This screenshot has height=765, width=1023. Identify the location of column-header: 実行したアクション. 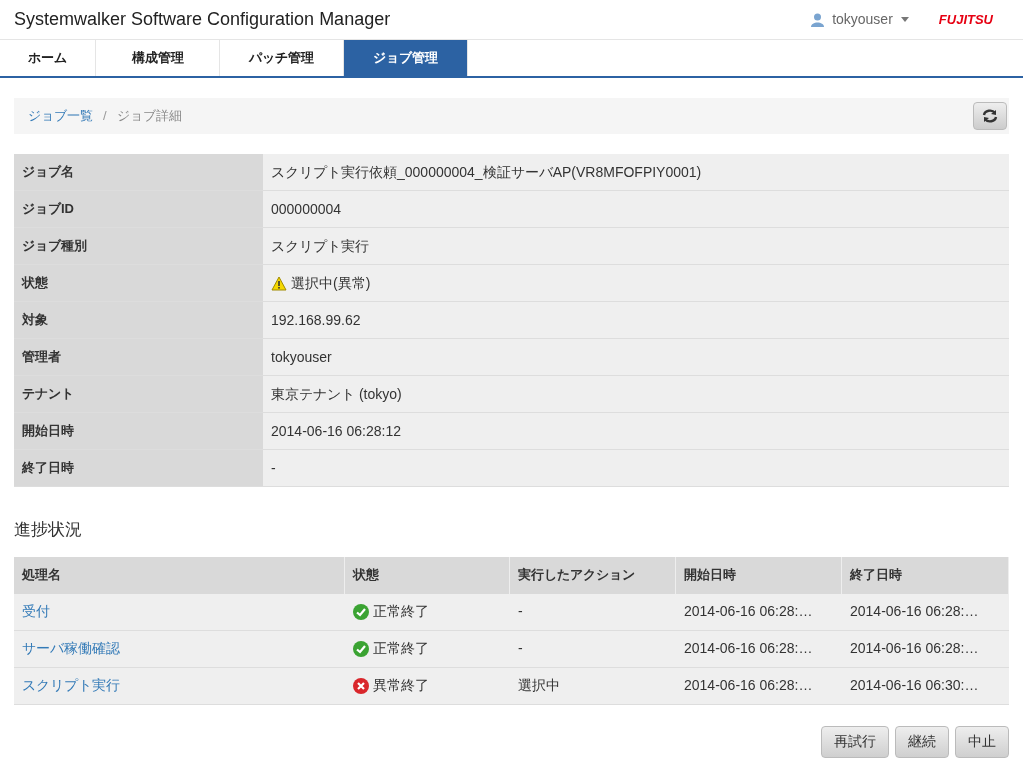
(593, 575).